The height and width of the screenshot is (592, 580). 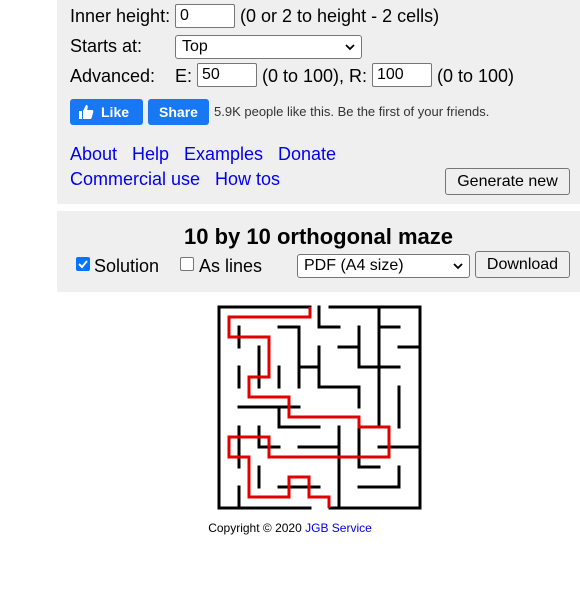 I want to click on facebook-like-button: Like, so click(x=106, y=112).